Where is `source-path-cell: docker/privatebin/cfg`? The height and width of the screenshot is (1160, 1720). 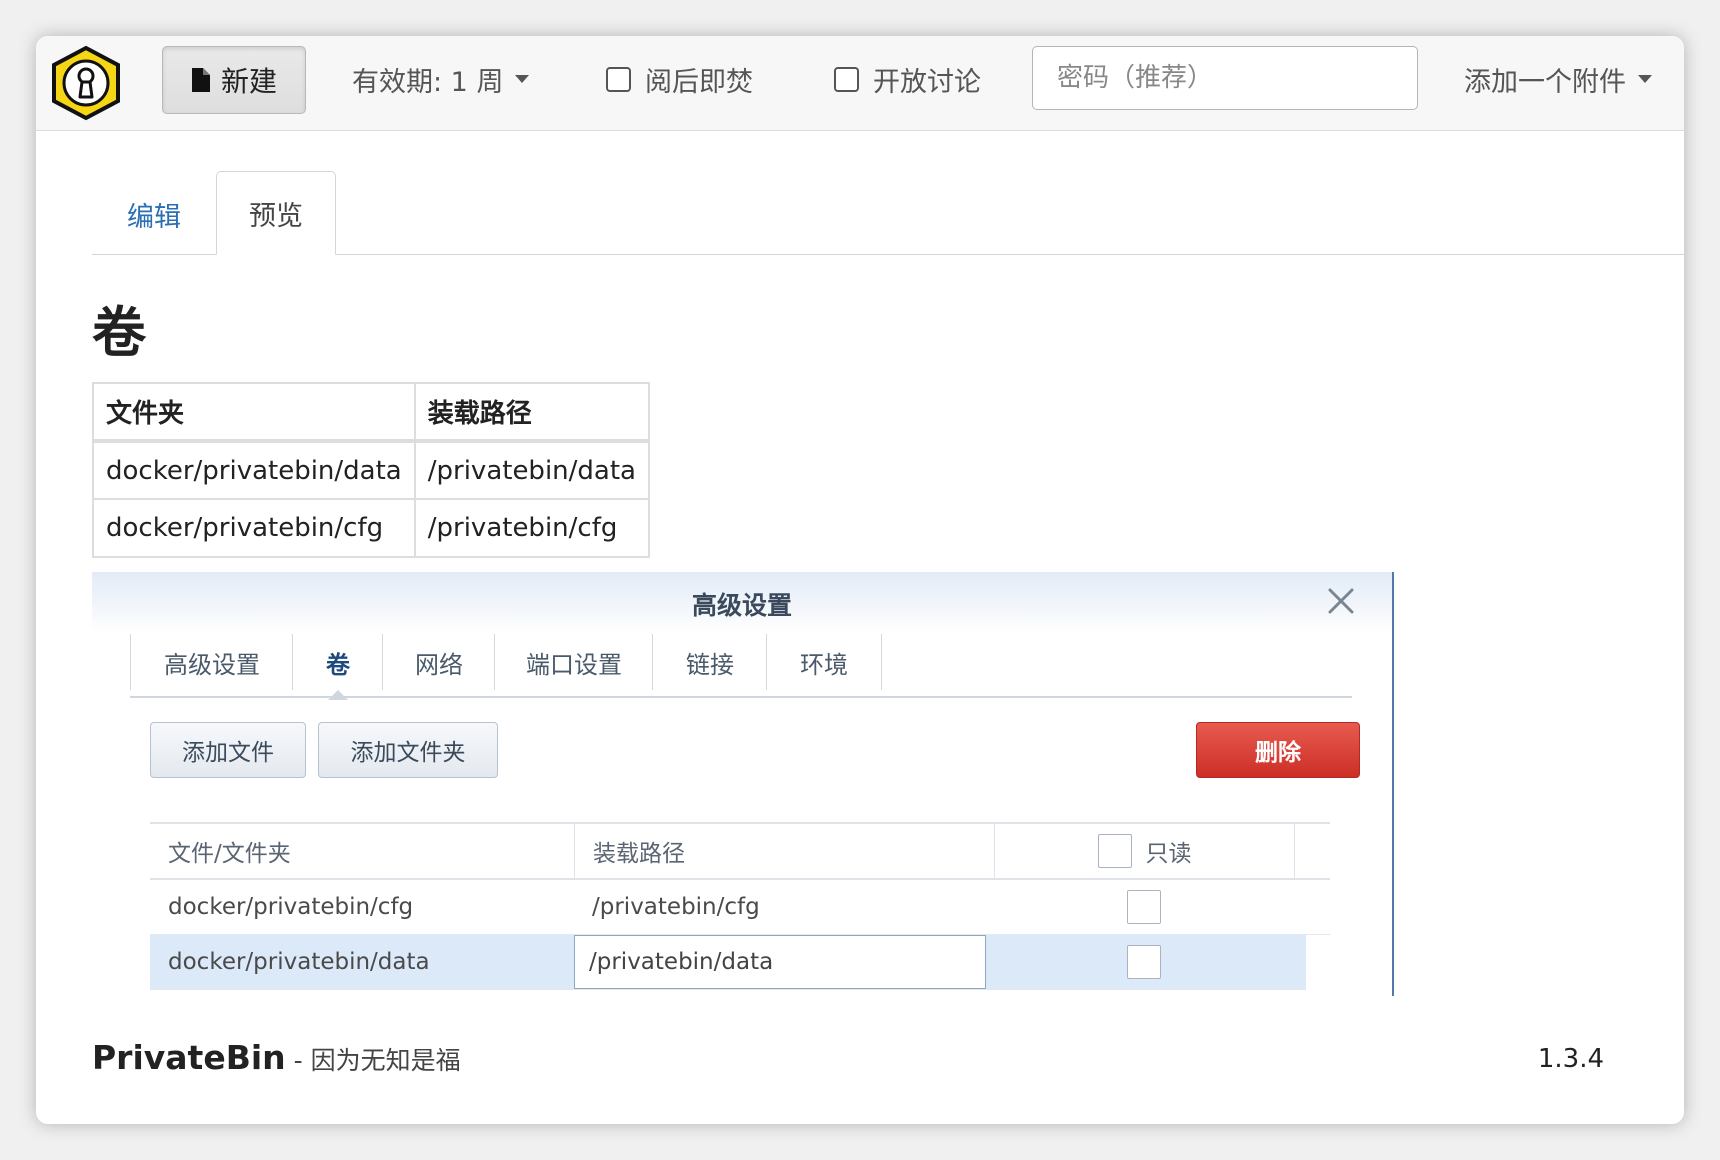 source-path-cell: docker/privatebin/cfg is located at coordinates (291, 907).